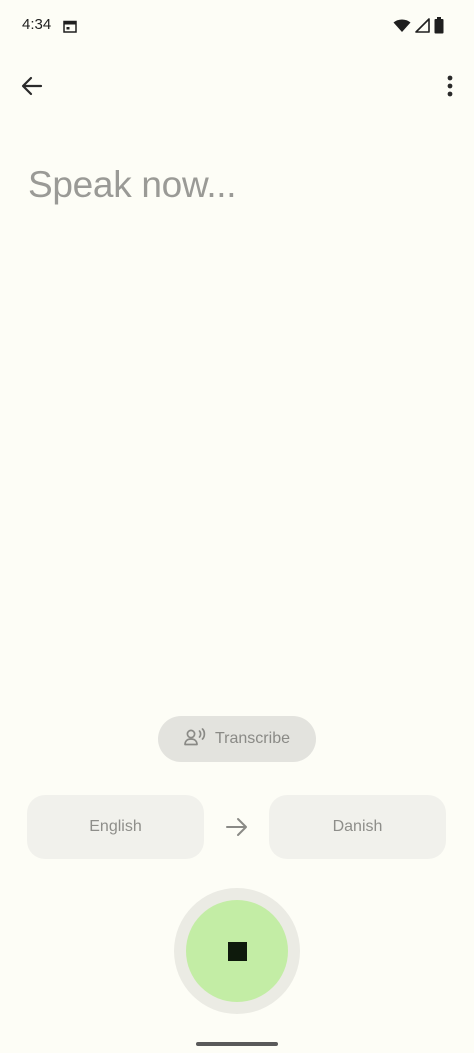 This screenshot has width=474, height=1053. Describe the element at coordinates (70, 26) in the screenshot. I see `calendar-icon` at that location.